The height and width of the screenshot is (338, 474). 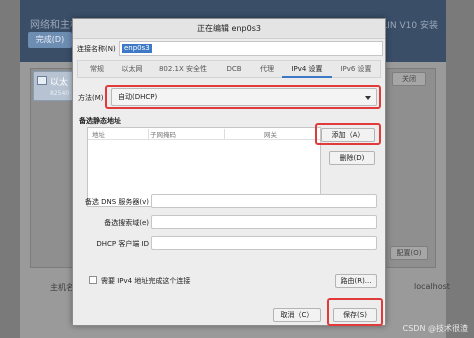 What do you see at coordinates (352, 158) in the screenshot?
I see `delete-address-button: 删除(D)` at bounding box center [352, 158].